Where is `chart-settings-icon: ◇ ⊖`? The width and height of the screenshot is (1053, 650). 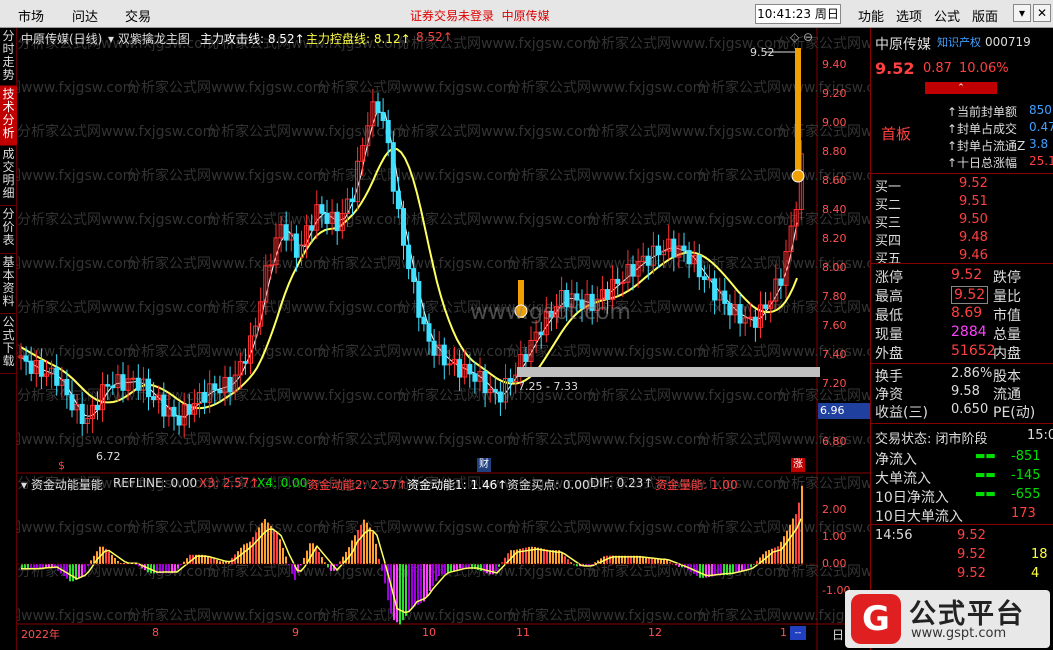
chart-settings-icon: ◇ ⊖ is located at coordinates (801, 37).